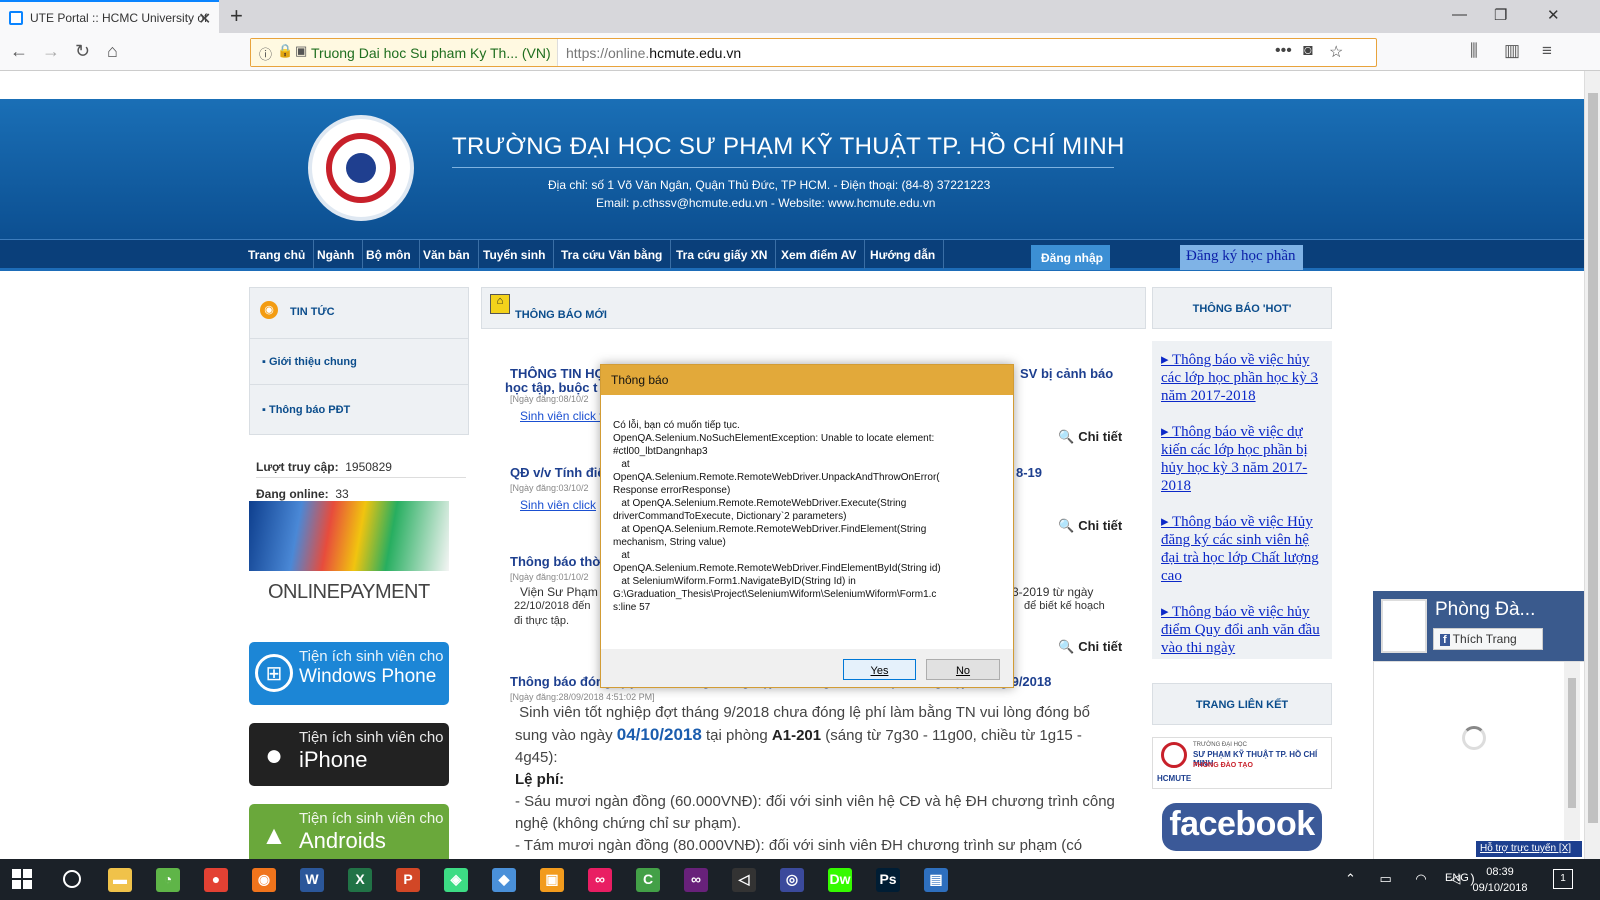  Describe the element at coordinates (1029, 472) in the screenshot. I see `article-title-tail: 8-19` at that location.